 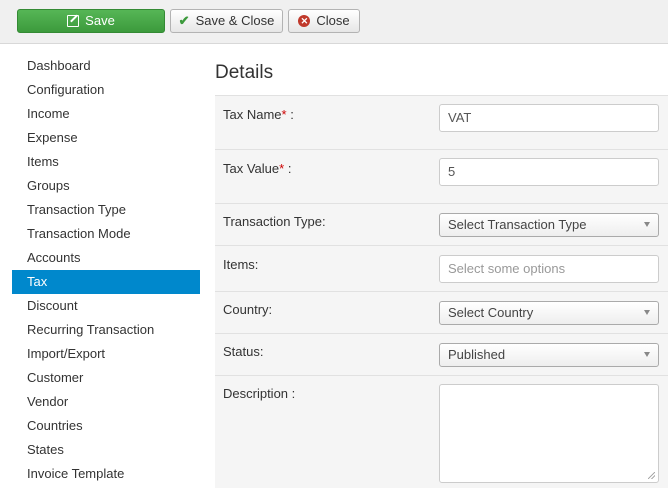 What do you see at coordinates (106, 474) in the screenshot?
I see `sidebar-item-invoice-template: Invoice Template` at bounding box center [106, 474].